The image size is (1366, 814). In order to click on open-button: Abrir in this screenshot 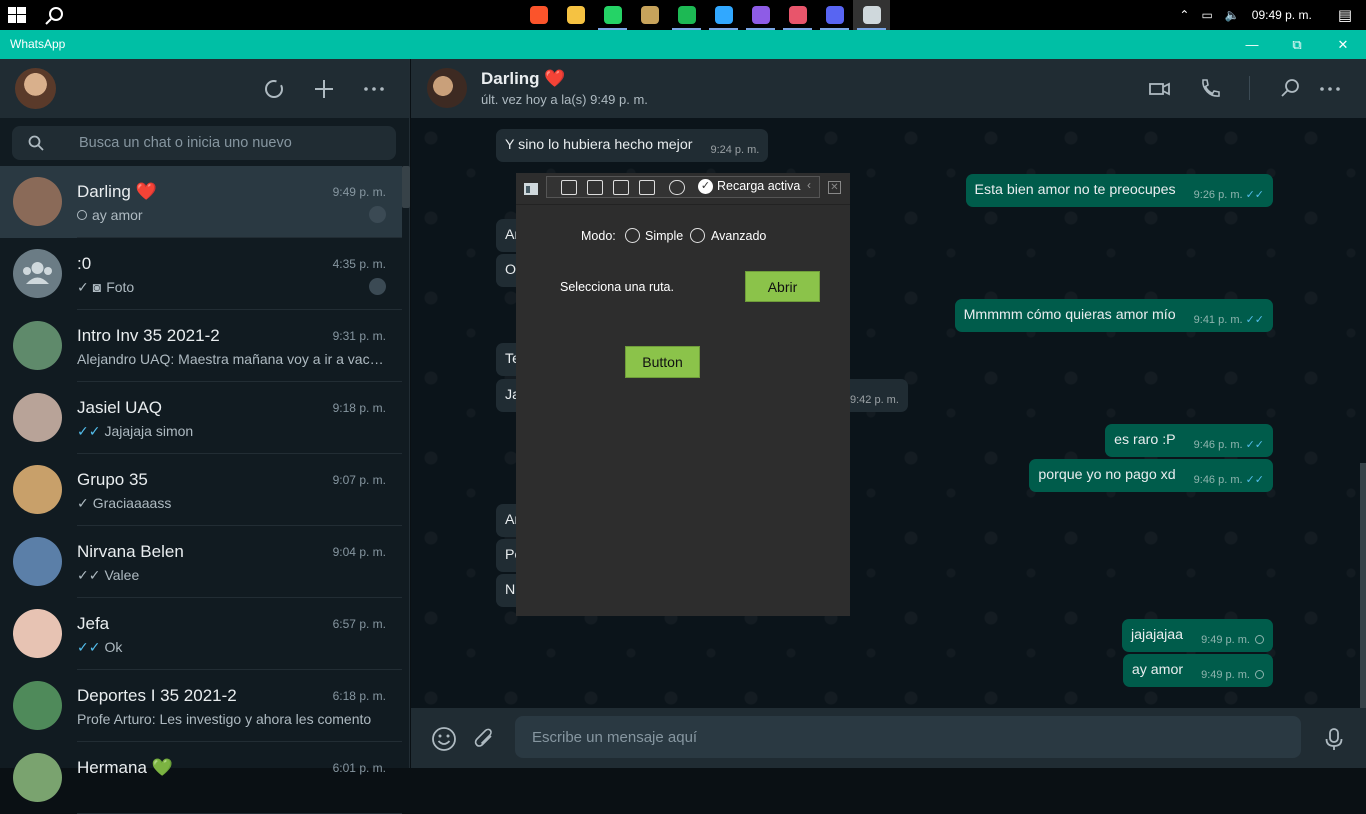, I will do `click(782, 286)`.